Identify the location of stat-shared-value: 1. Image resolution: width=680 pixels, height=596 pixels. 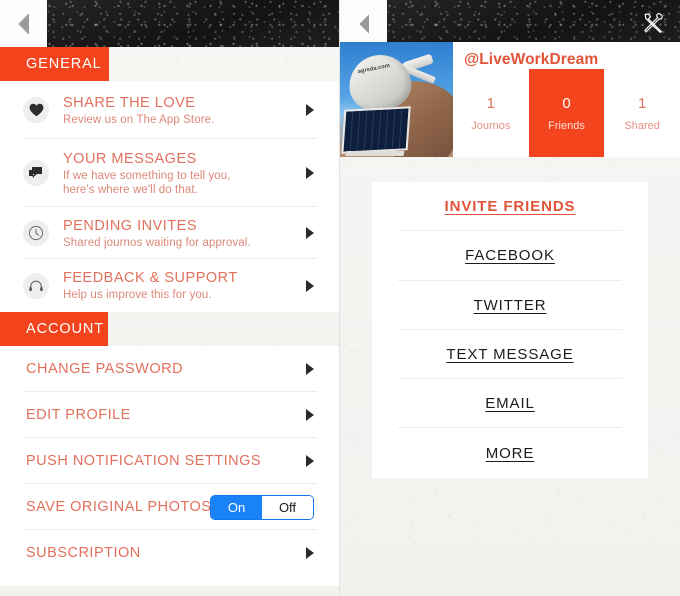
(642, 103).